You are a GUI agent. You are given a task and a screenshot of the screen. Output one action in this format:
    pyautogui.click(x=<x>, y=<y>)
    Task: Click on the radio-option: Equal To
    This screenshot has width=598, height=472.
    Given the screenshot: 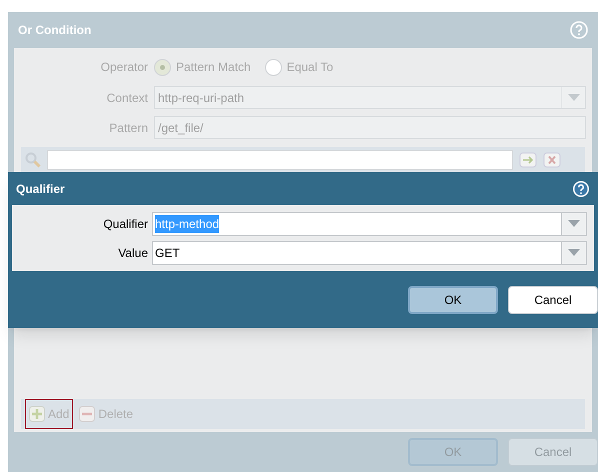 What is the action you would take?
    pyautogui.click(x=299, y=67)
    